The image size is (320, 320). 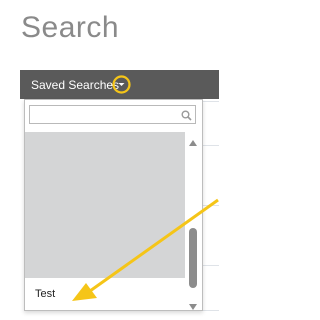 What do you see at coordinates (105, 295) in the screenshot?
I see `saved-search-item: Test` at bounding box center [105, 295].